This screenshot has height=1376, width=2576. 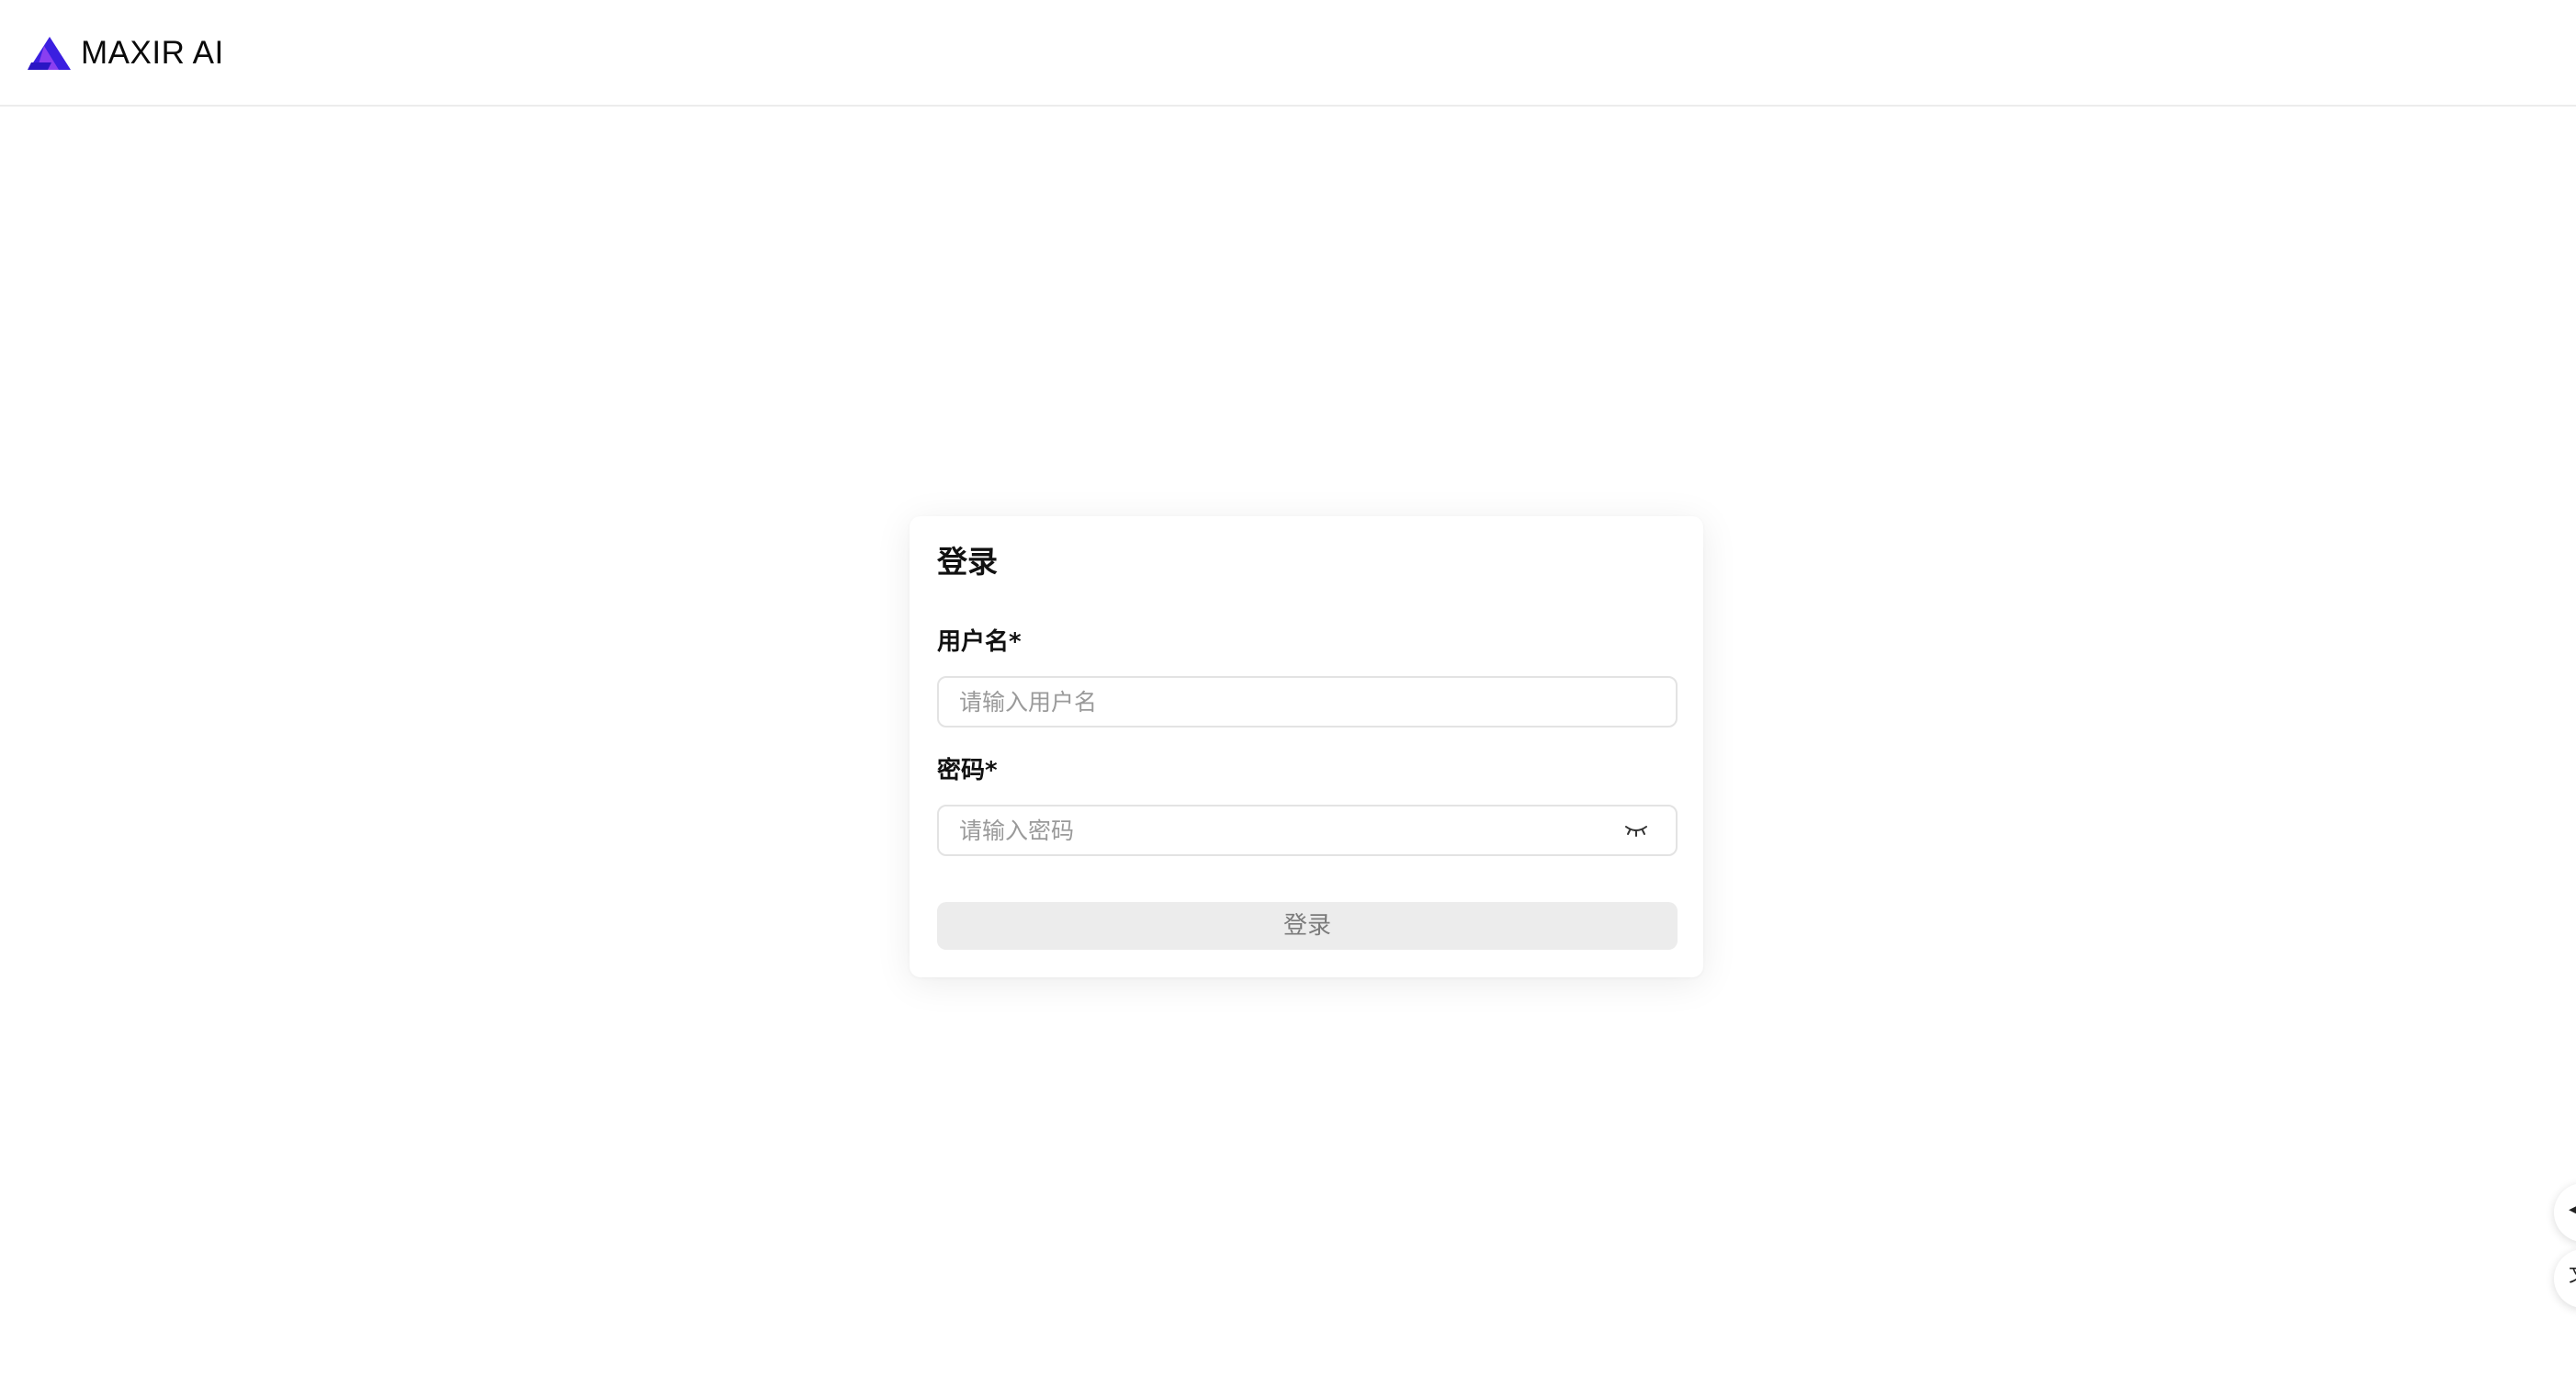 What do you see at coordinates (152, 53) in the screenshot?
I see `brand-name: MAXIR AI` at bounding box center [152, 53].